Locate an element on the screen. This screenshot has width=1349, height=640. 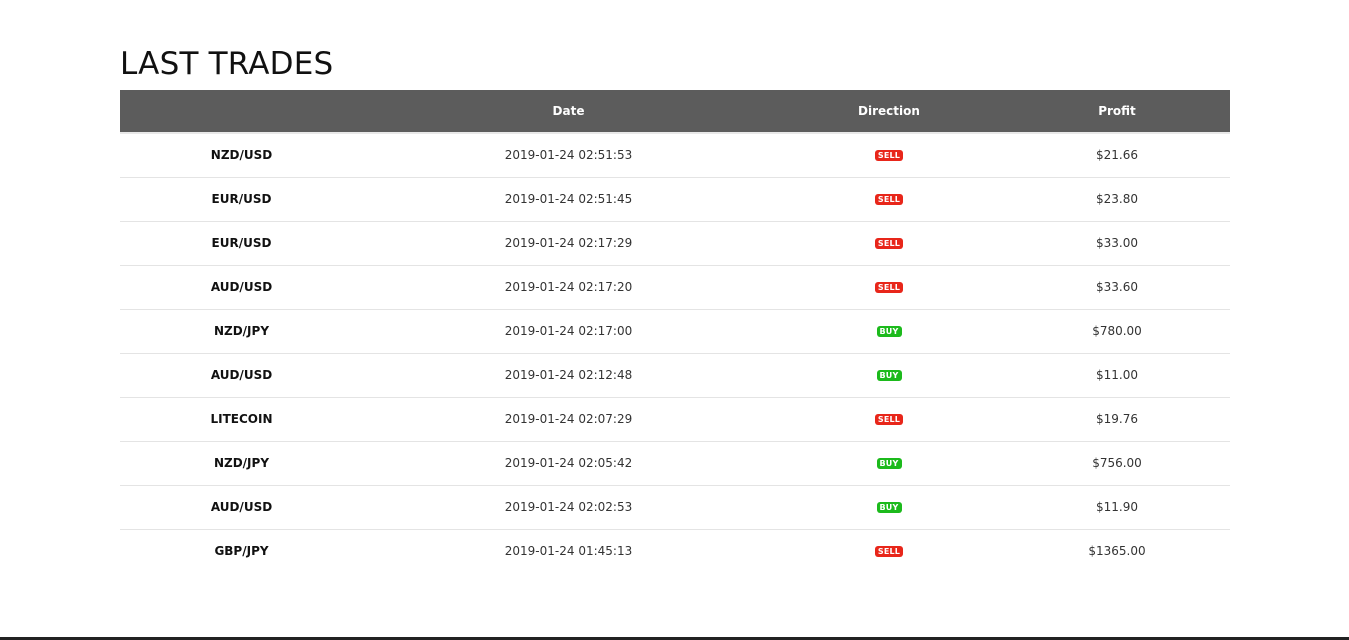
table-header-row: Date Direction Profit is located at coordinates (675, 112).